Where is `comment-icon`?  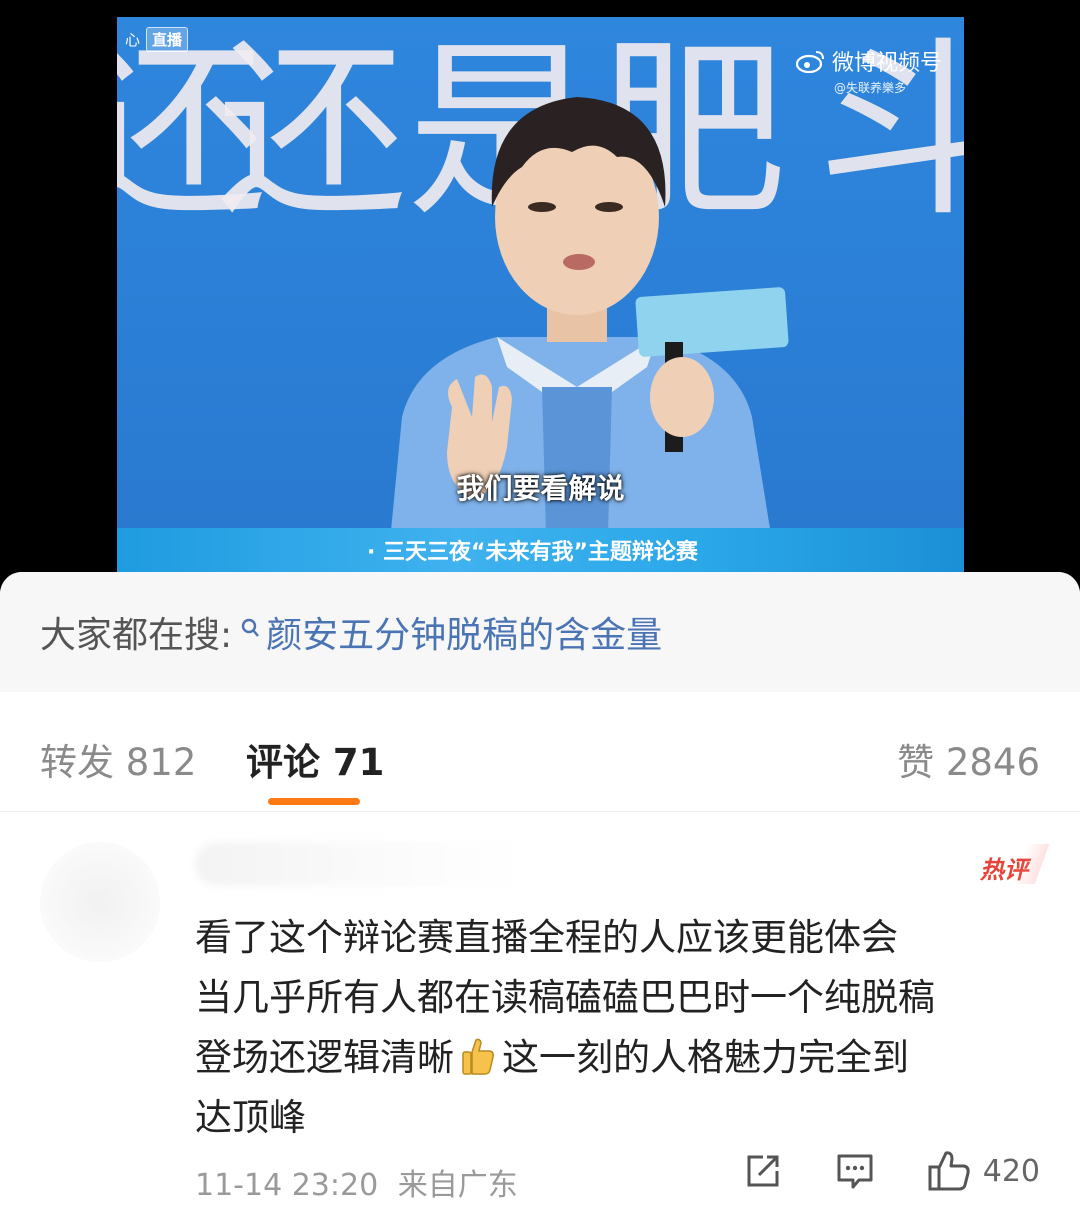 comment-icon is located at coordinates (855, 1171).